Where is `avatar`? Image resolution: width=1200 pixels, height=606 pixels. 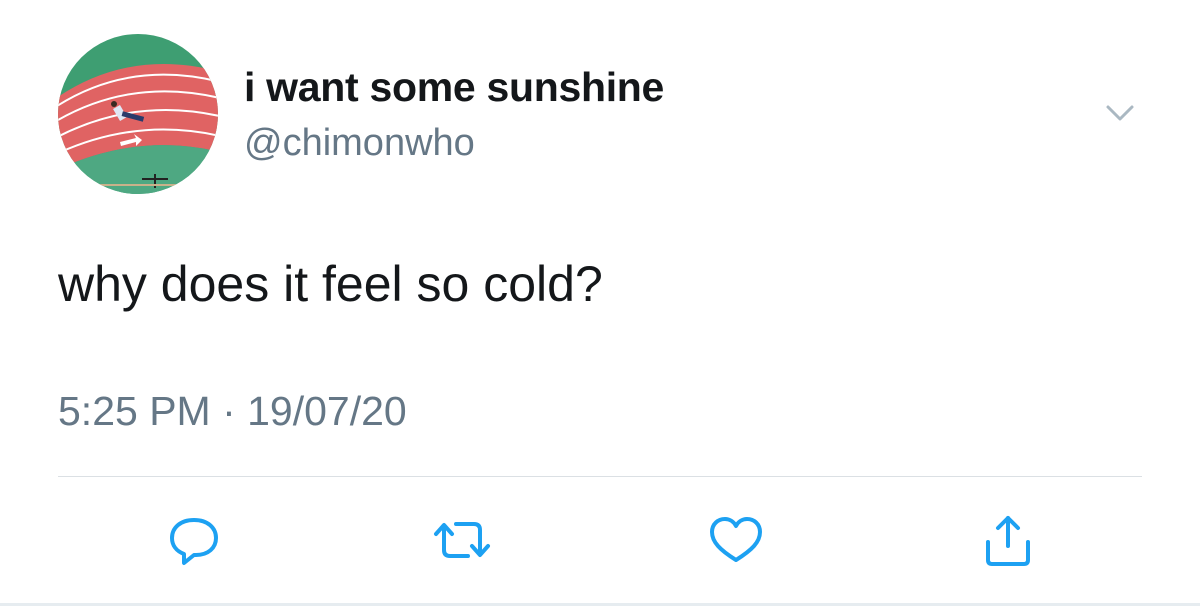
avatar is located at coordinates (138, 114).